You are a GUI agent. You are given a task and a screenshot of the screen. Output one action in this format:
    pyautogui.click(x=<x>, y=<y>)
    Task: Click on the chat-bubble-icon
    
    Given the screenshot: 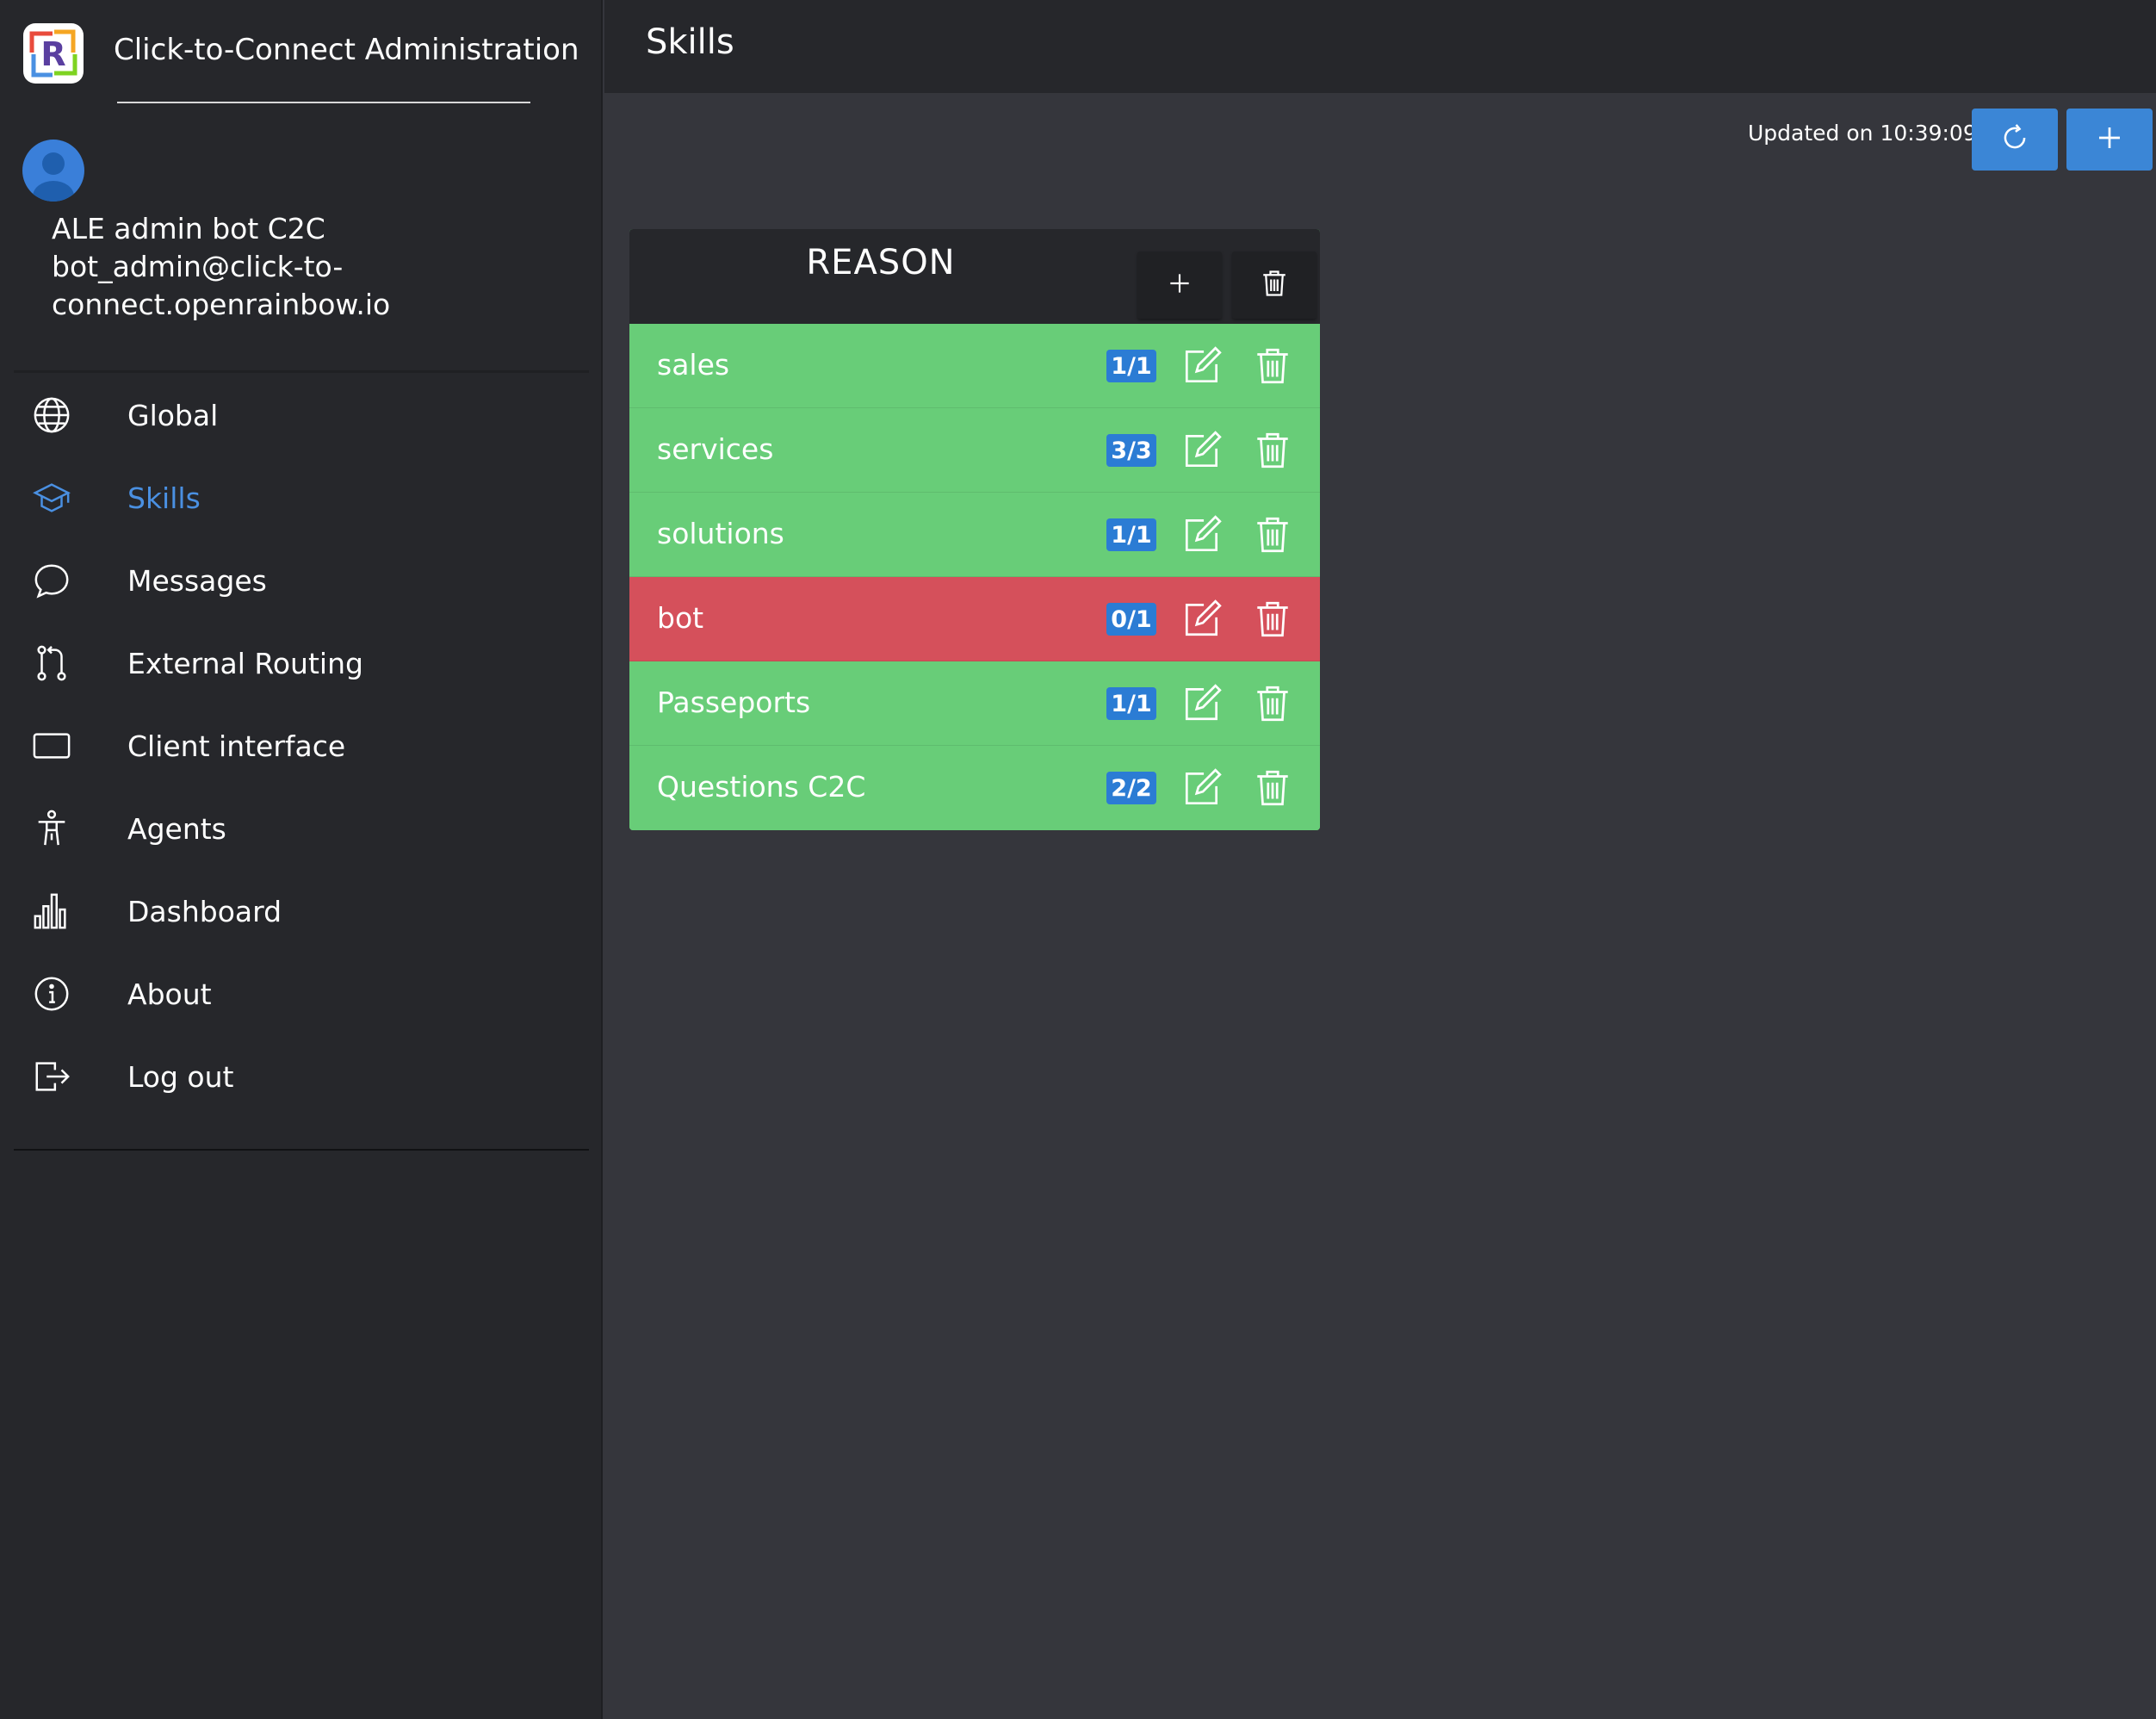 What is the action you would take?
    pyautogui.click(x=51, y=580)
    